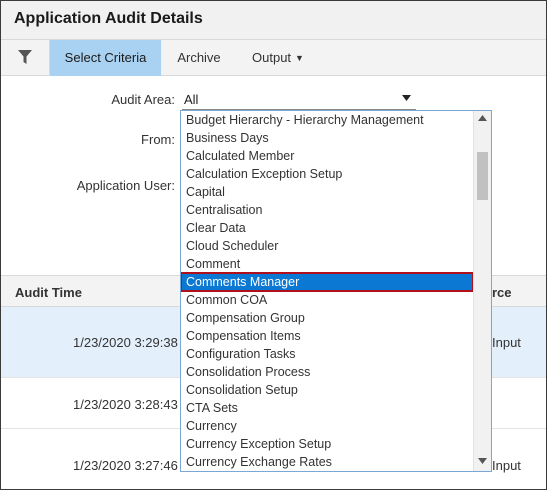 The height and width of the screenshot is (490, 547). What do you see at coordinates (327, 120) in the screenshot?
I see `dropdown-option: Budget Hierarchy - Hierarchy Management` at bounding box center [327, 120].